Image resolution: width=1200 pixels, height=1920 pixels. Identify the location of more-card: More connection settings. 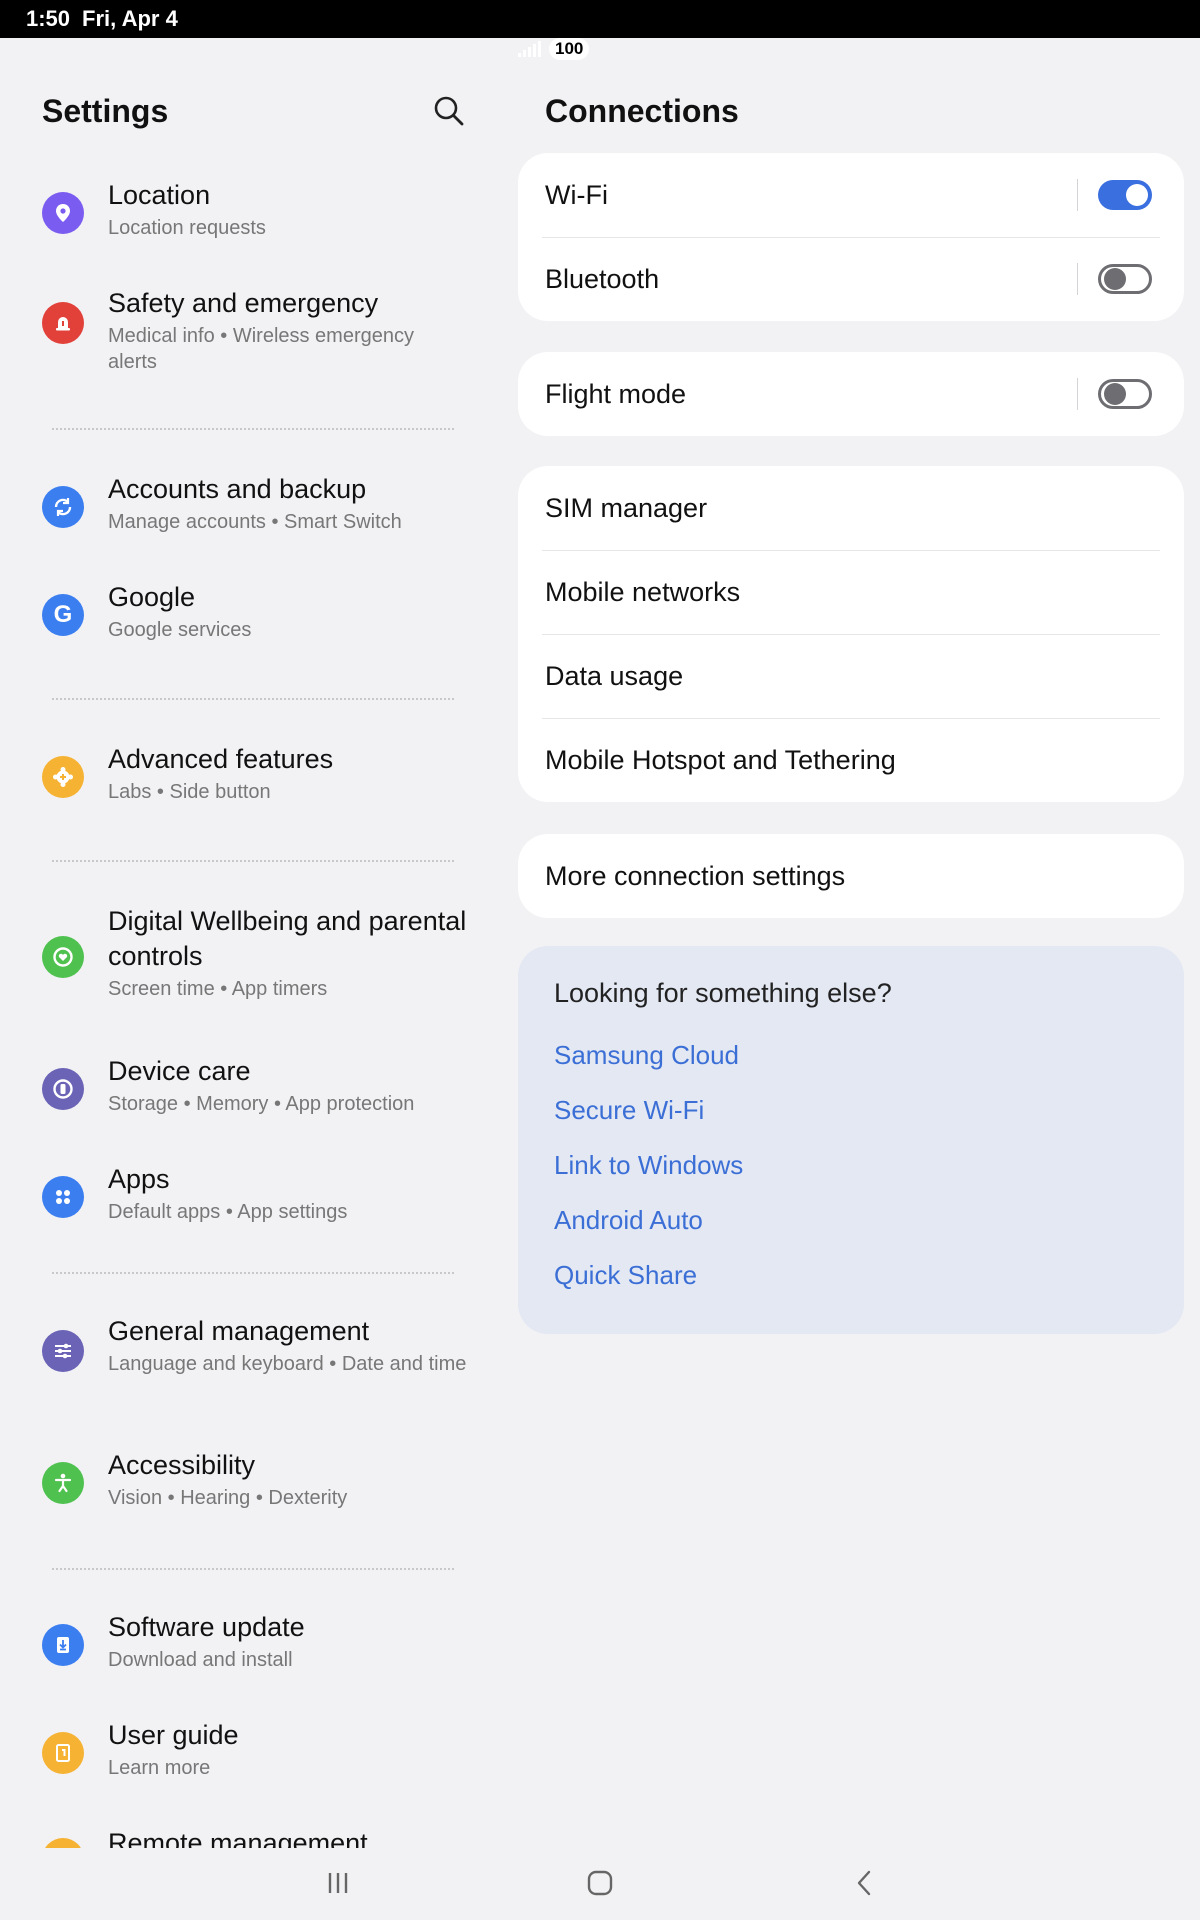
(851, 876).